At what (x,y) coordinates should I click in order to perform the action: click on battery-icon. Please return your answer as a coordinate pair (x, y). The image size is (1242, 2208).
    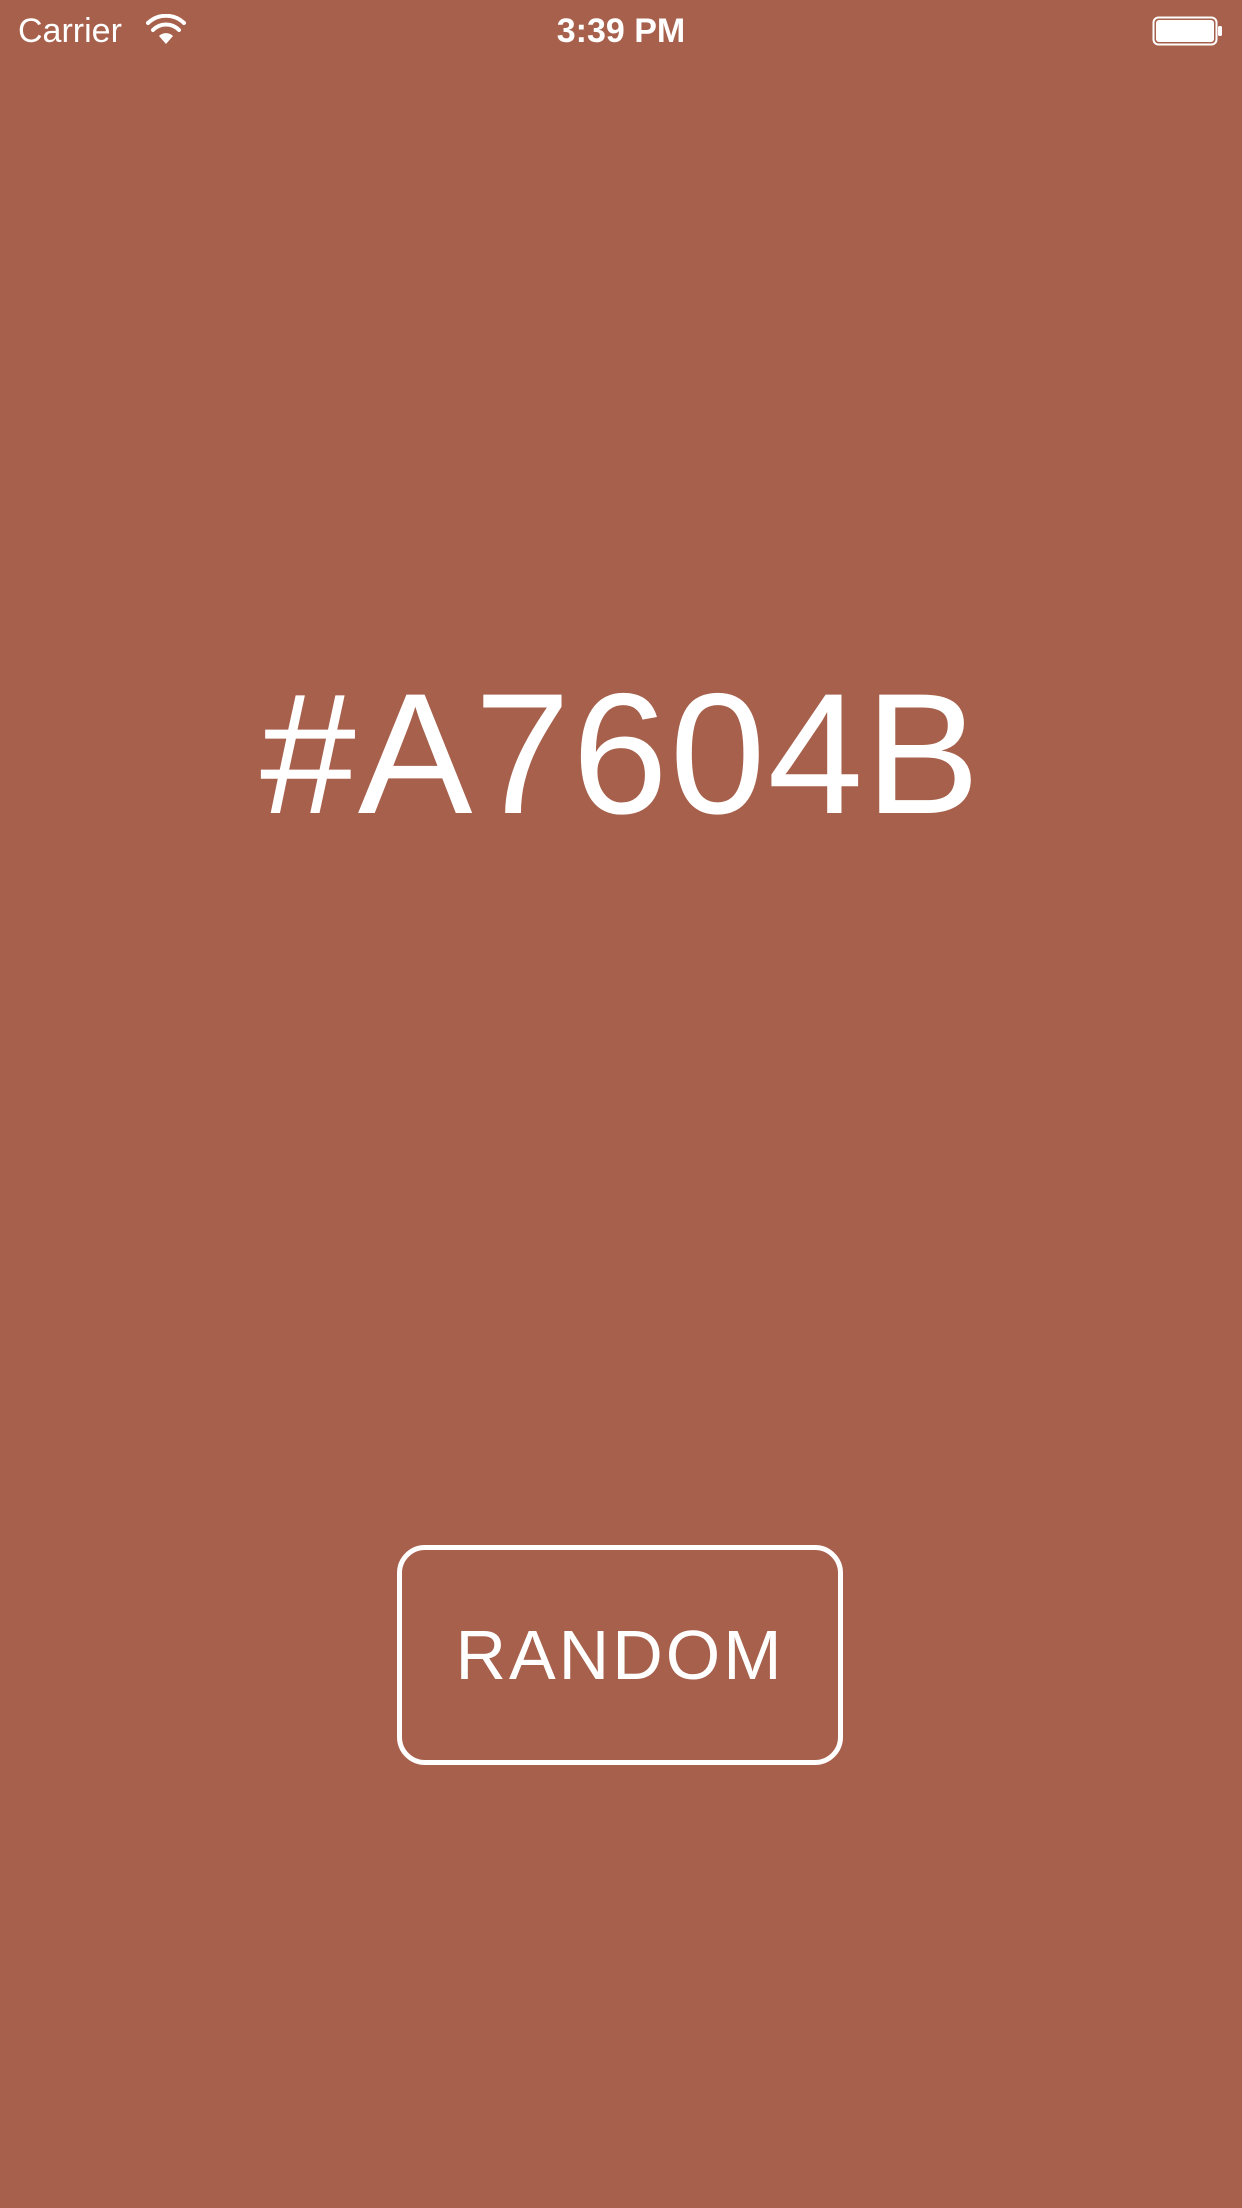
    Looking at the image, I should click on (1188, 31).